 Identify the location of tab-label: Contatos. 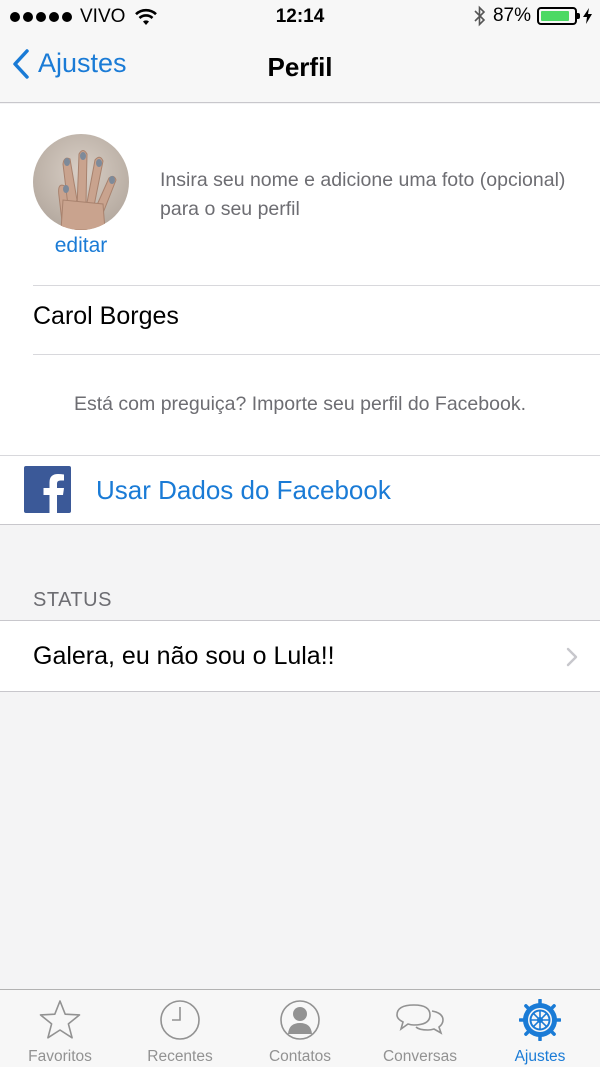
(300, 1056).